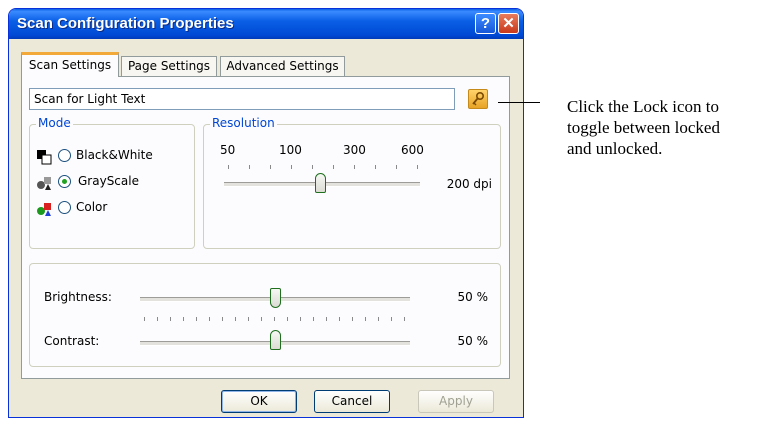  What do you see at coordinates (243, 123) in the screenshot?
I see `resolution-group-label: Resolution` at bounding box center [243, 123].